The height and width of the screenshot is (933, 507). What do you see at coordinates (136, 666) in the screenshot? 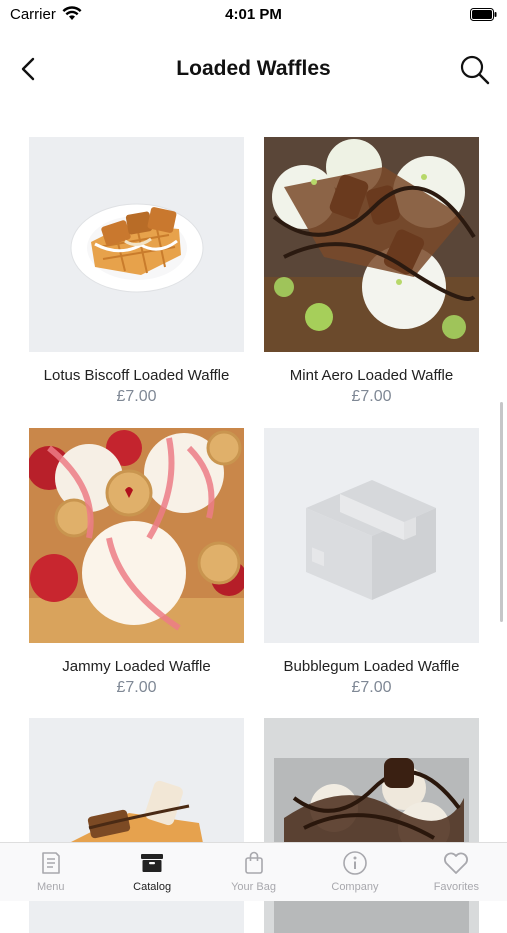
I see `product-name: Jammy Loaded Waffle` at bounding box center [136, 666].